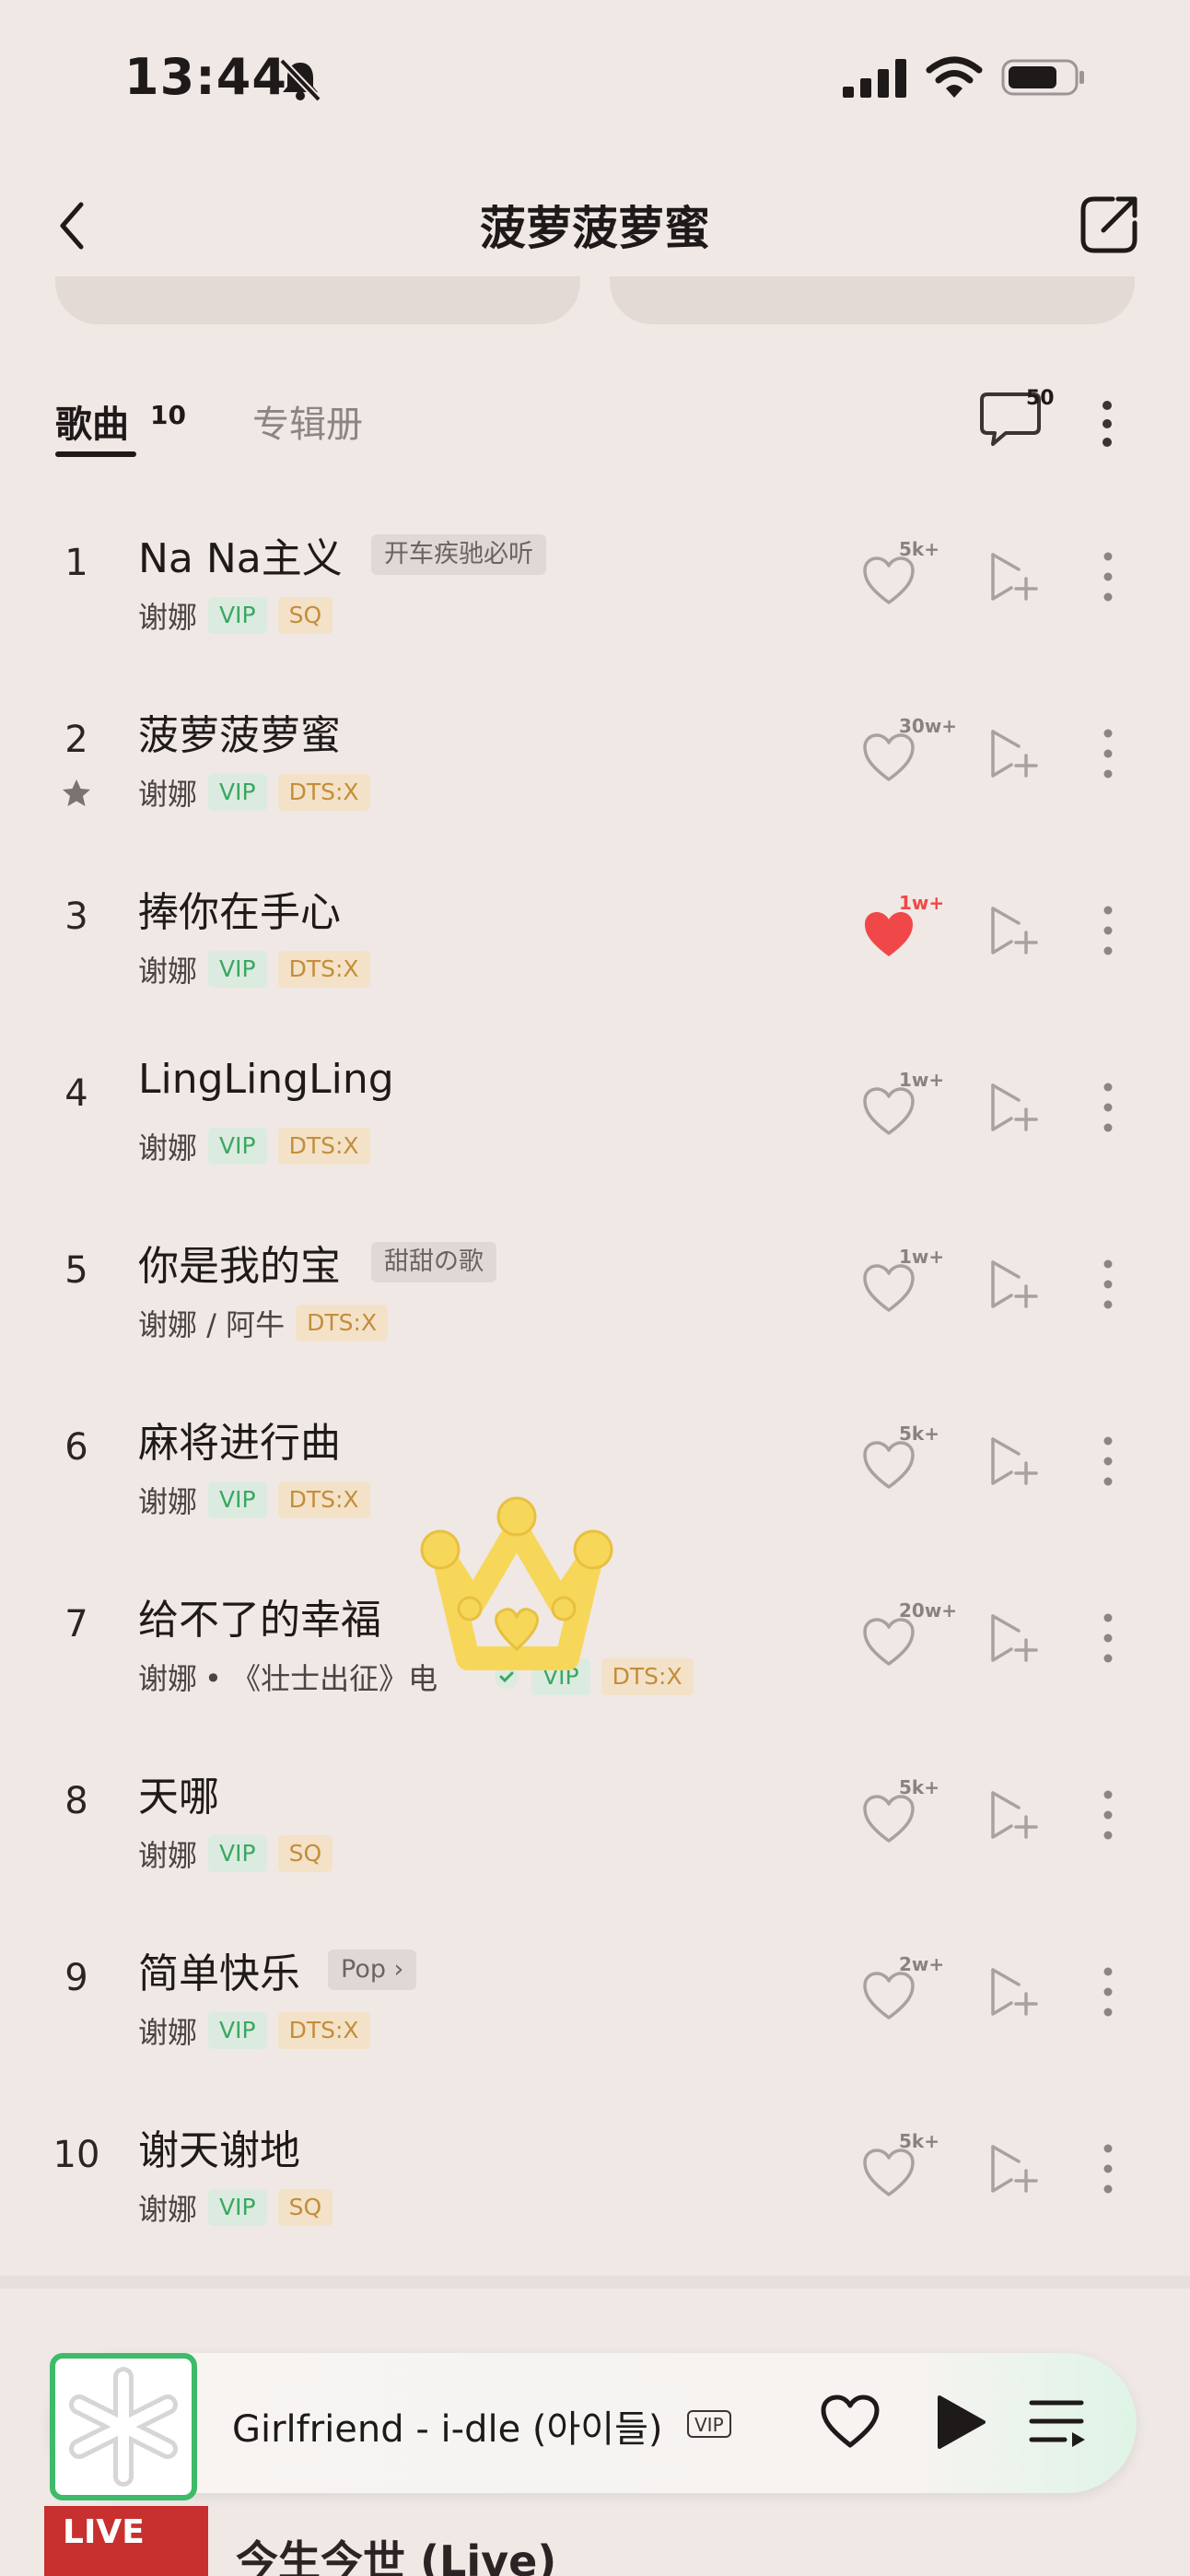 Image resolution: width=1190 pixels, height=2576 pixels. Describe the element at coordinates (595, 78) in the screenshot. I see `status-bar: 13:44` at that location.